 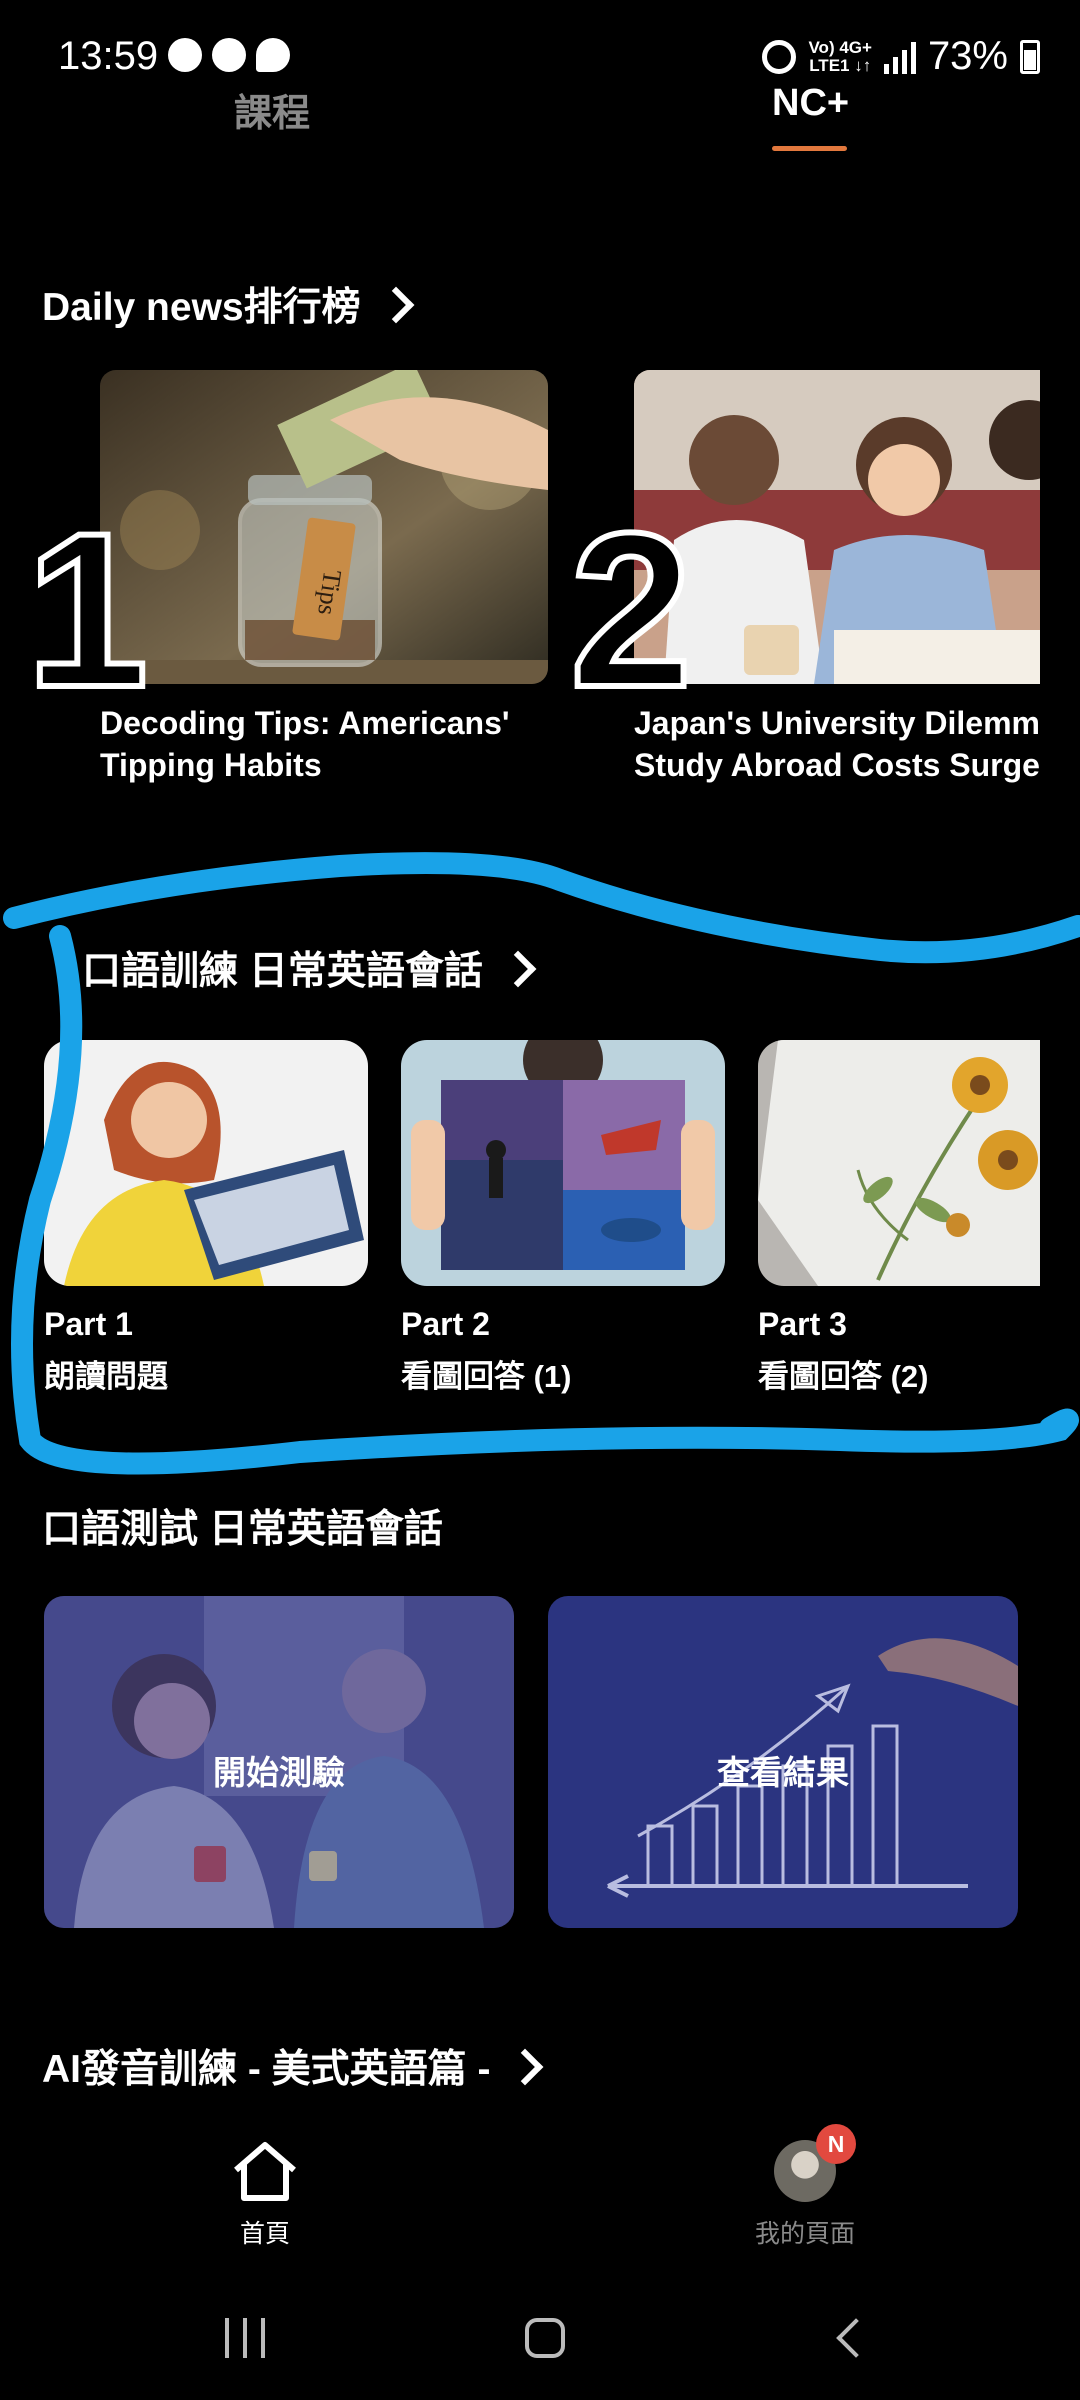 I want to click on status-right: Vo) 4G+ LTE1 ↓↑ 73%, so click(x=901, y=56).